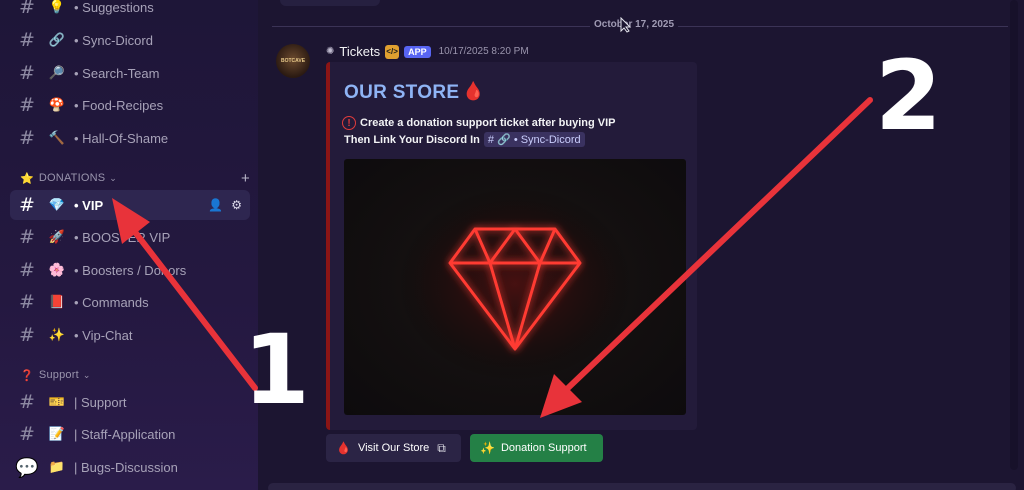 The height and width of the screenshot is (490, 1024). I want to click on star-icon: ⭐, so click(27, 178).